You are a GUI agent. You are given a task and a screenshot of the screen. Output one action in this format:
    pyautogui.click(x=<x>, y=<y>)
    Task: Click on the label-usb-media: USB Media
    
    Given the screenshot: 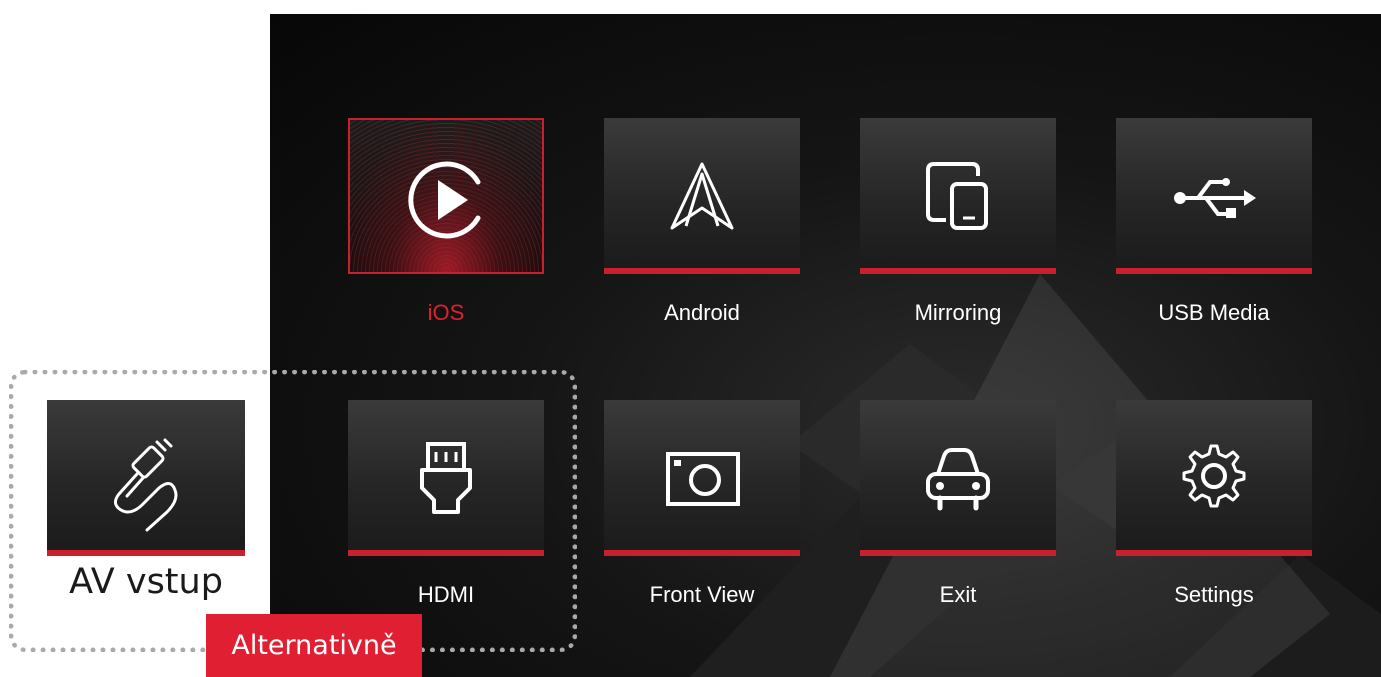 What is the action you would take?
    pyautogui.click(x=1214, y=312)
    